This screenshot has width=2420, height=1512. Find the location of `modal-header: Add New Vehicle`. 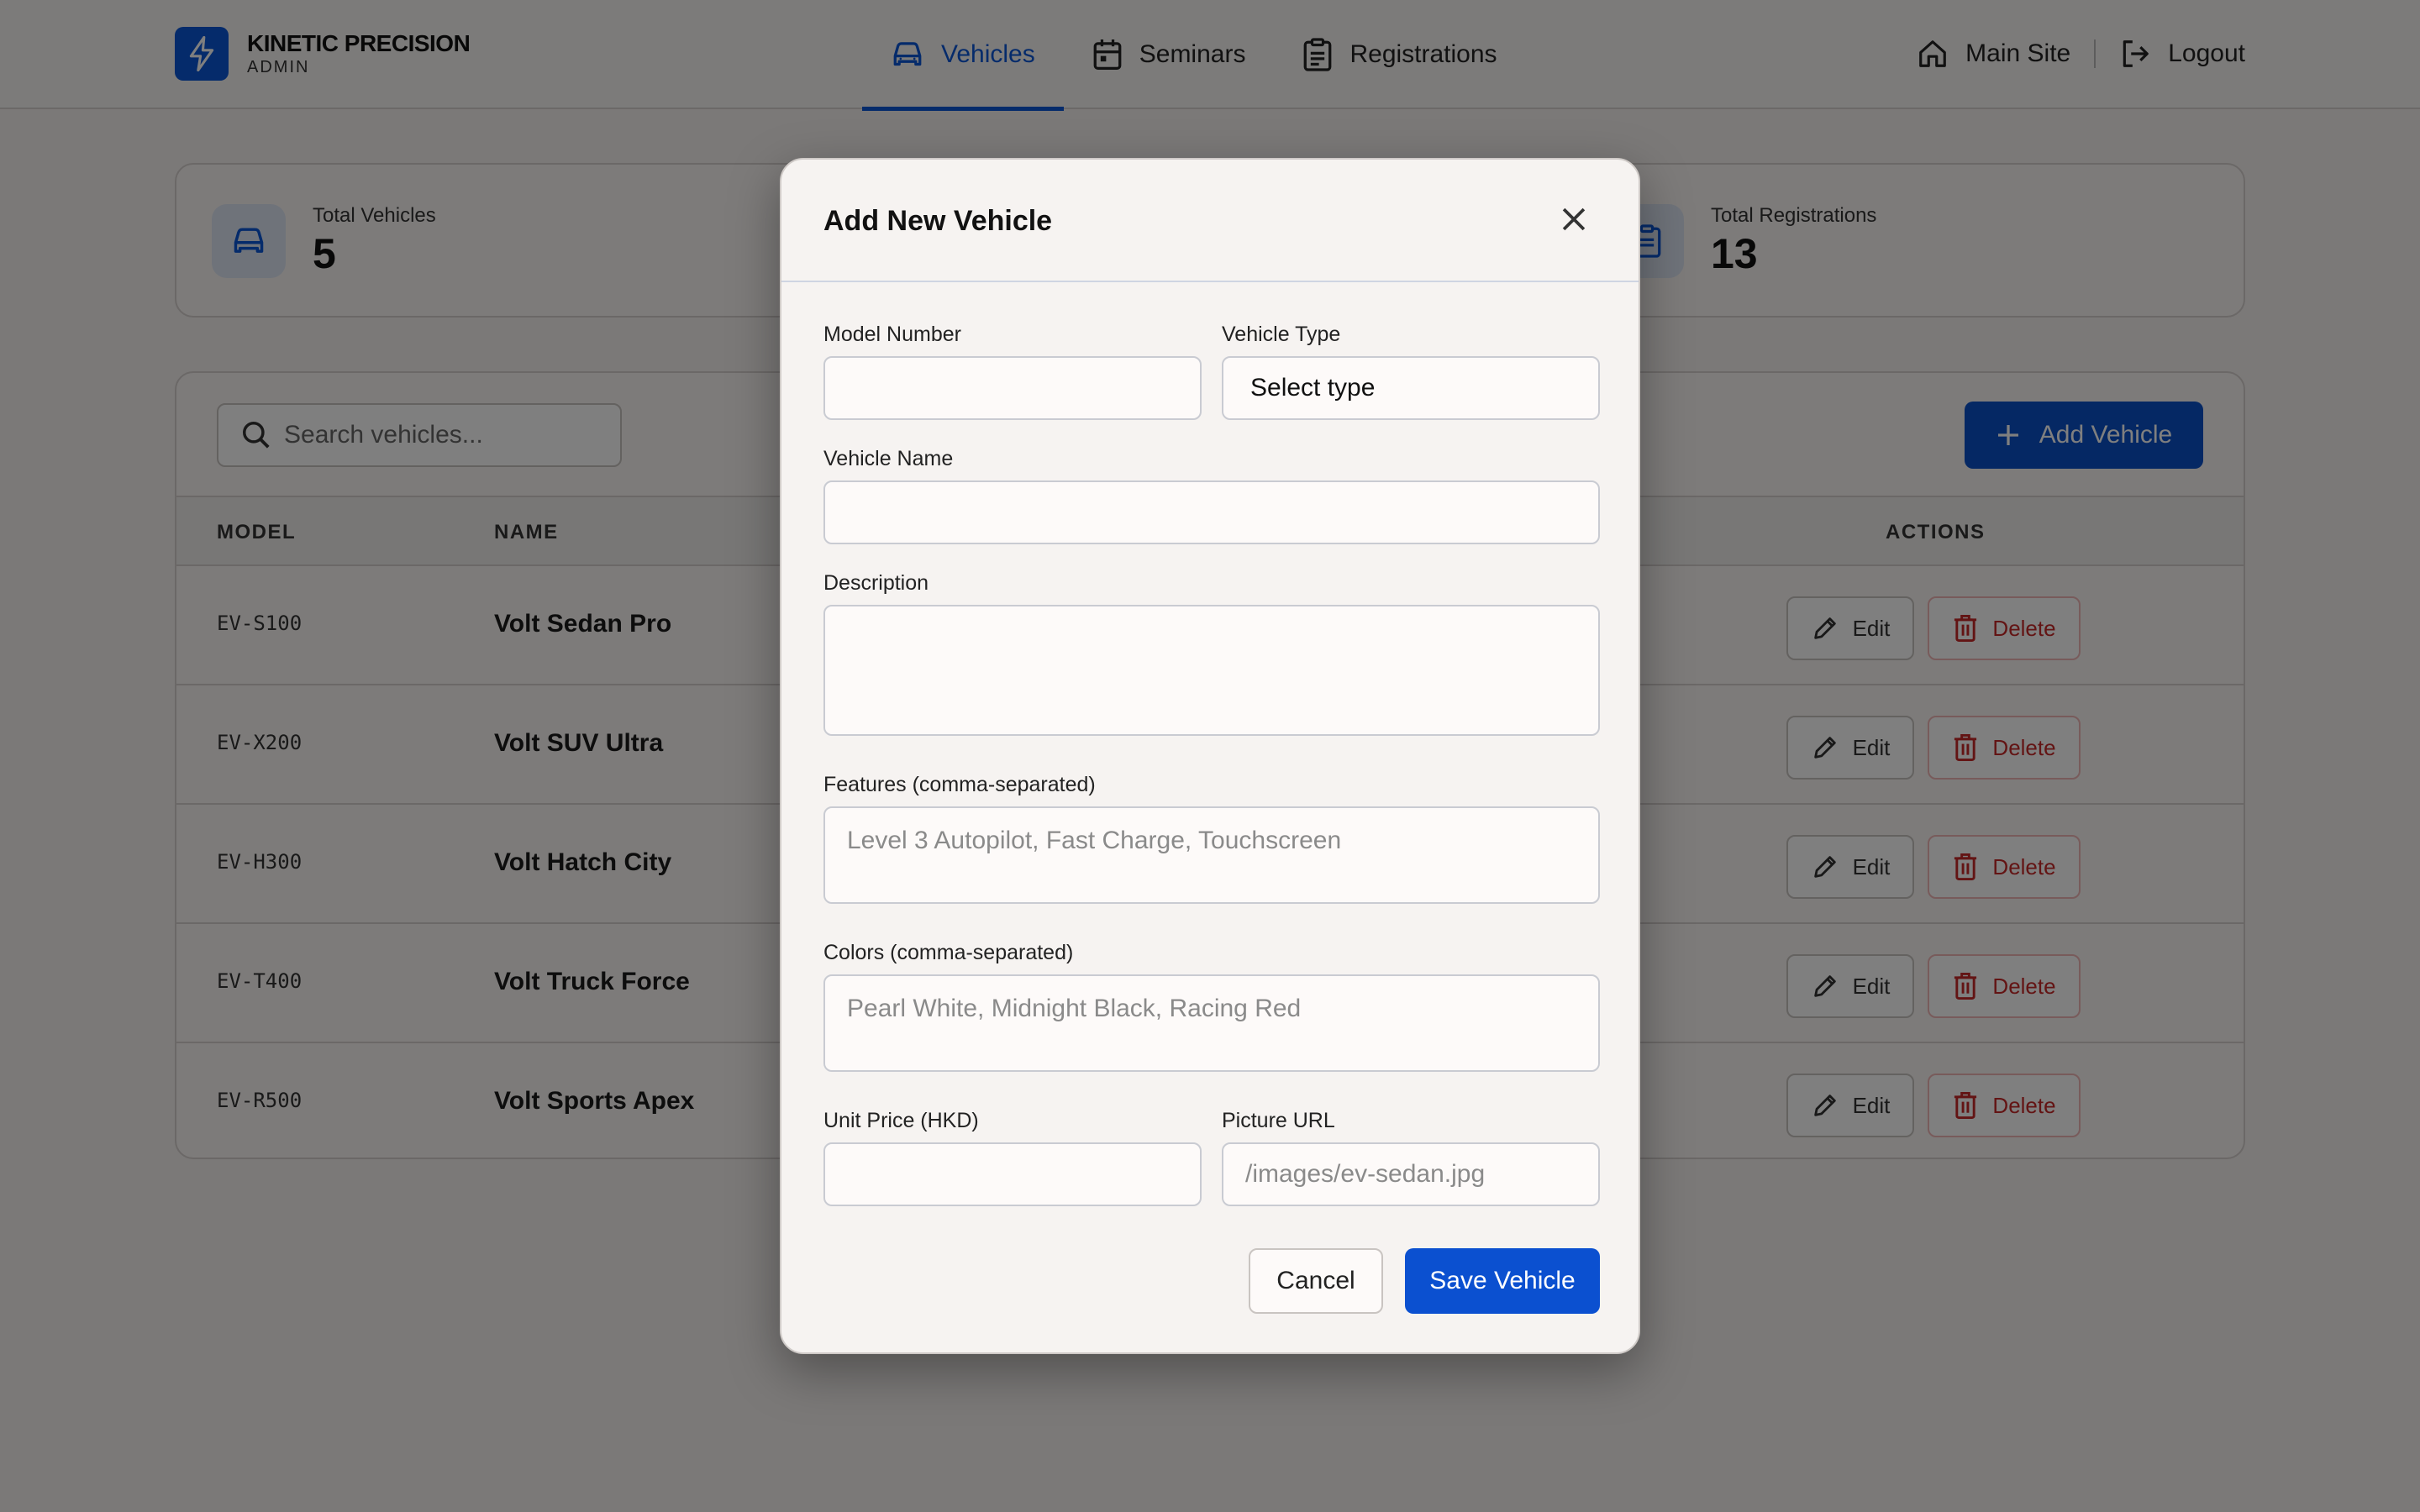

modal-header: Add New Vehicle is located at coordinates (1210, 221).